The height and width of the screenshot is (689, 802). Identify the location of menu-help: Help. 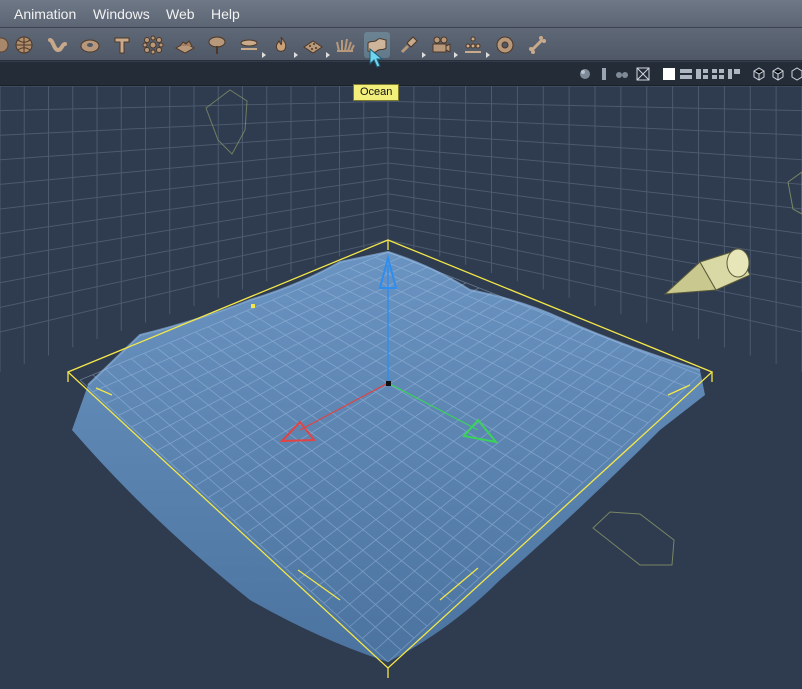
(225, 14).